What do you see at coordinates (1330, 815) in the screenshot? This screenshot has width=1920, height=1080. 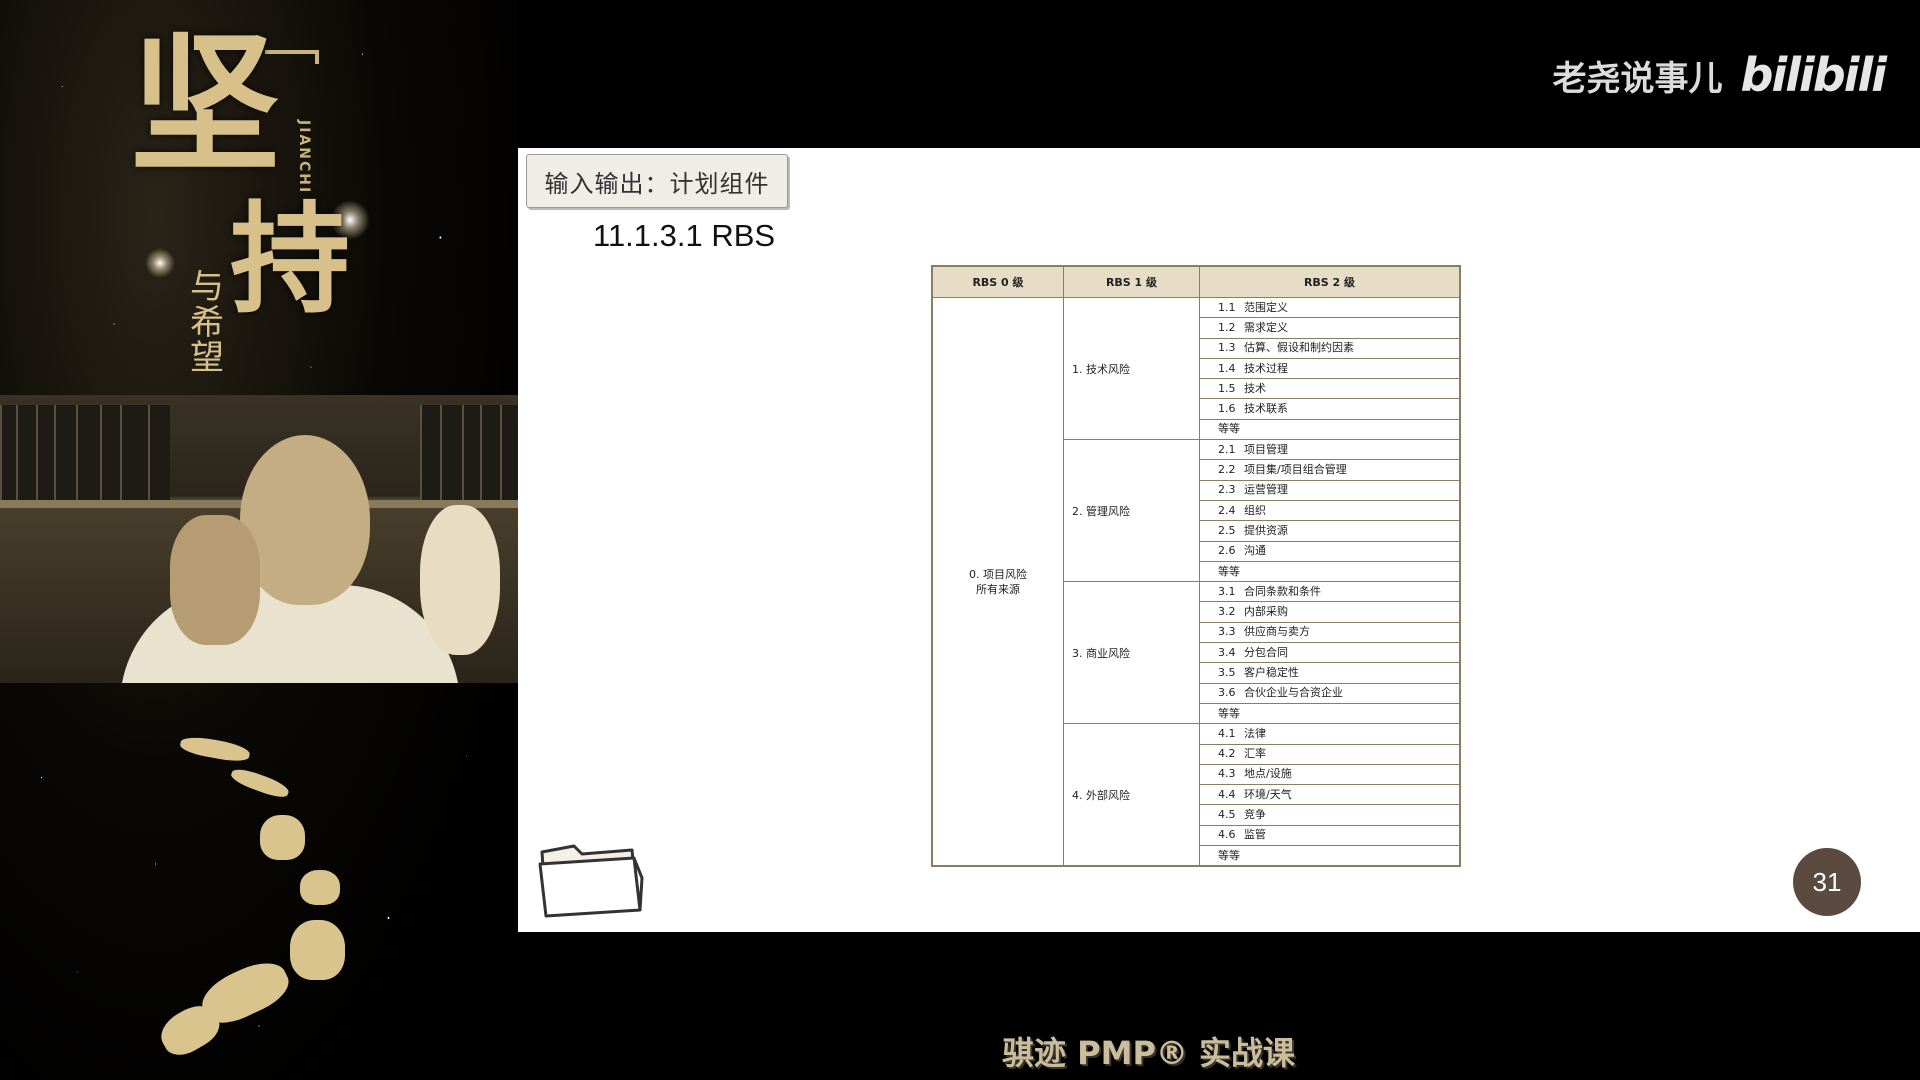 I see `rbs-level2-cell: 4.5 竞争` at bounding box center [1330, 815].